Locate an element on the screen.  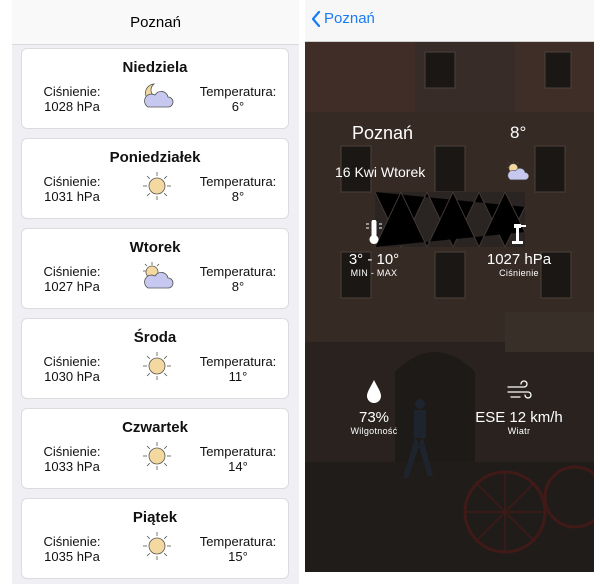
temperature-block: Temperatura: 6° is located at coordinates (238, 99).